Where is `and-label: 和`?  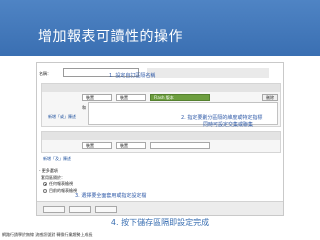
and-label: 和 is located at coordinates (84, 107).